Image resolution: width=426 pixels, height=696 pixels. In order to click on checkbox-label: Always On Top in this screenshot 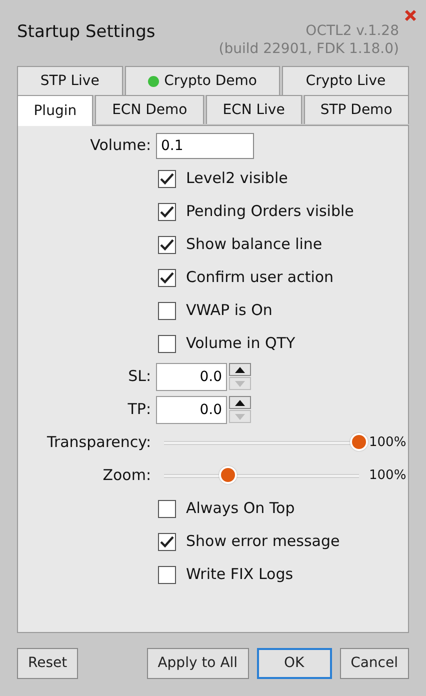, I will do `click(240, 509)`.